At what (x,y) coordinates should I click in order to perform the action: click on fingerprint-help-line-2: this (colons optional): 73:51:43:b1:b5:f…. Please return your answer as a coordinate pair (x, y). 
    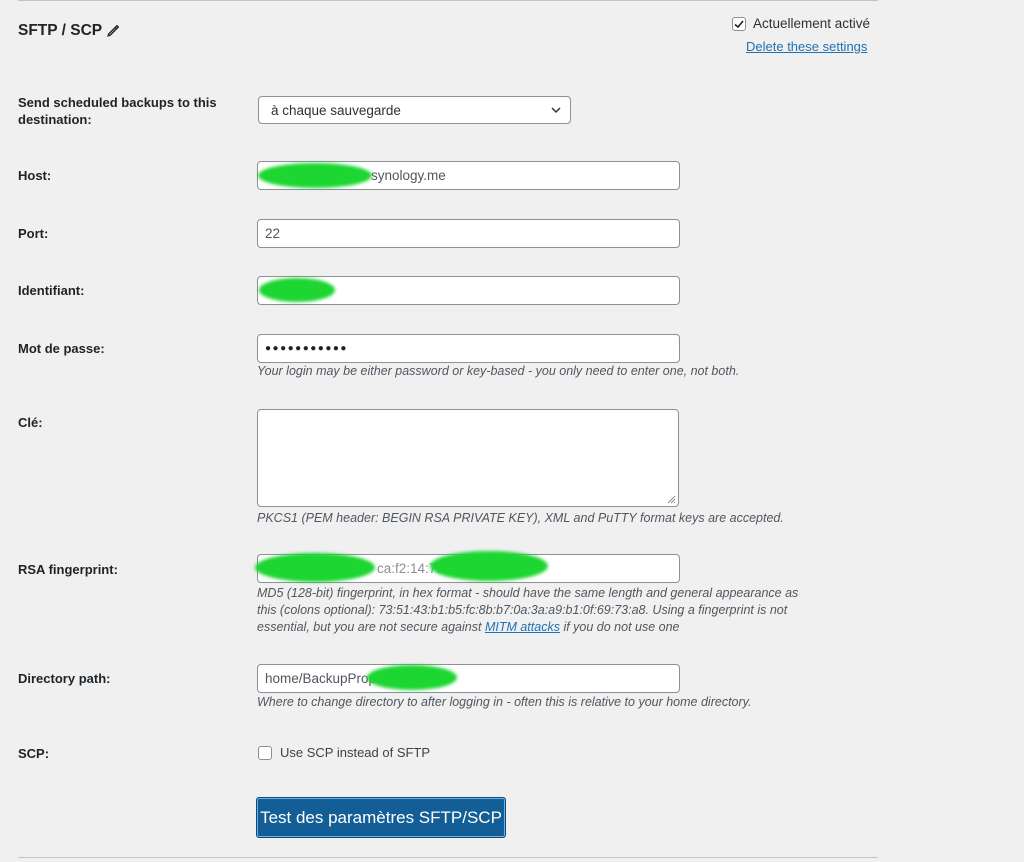
    Looking at the image, I should click on (522, 610).